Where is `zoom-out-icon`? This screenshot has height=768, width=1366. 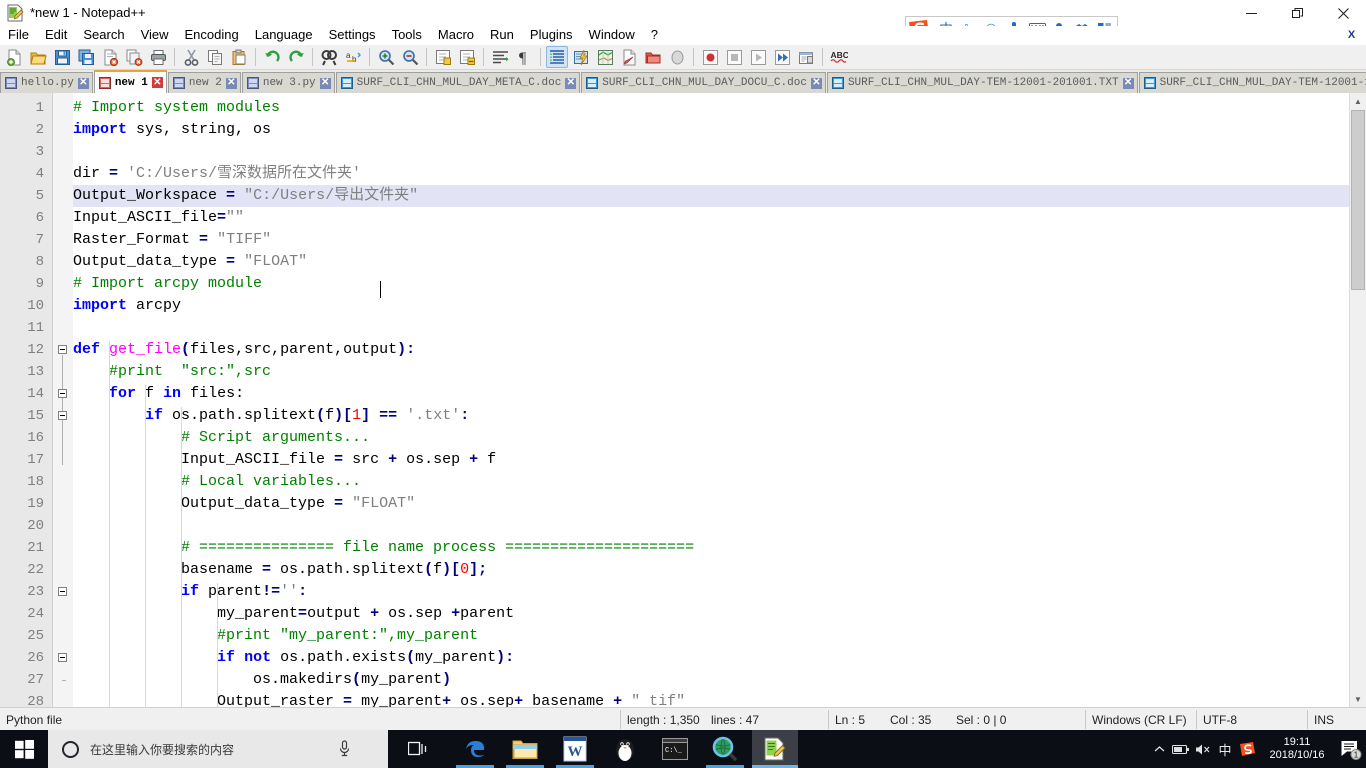 zoom-out-icon is located at coordinates (410, 57).